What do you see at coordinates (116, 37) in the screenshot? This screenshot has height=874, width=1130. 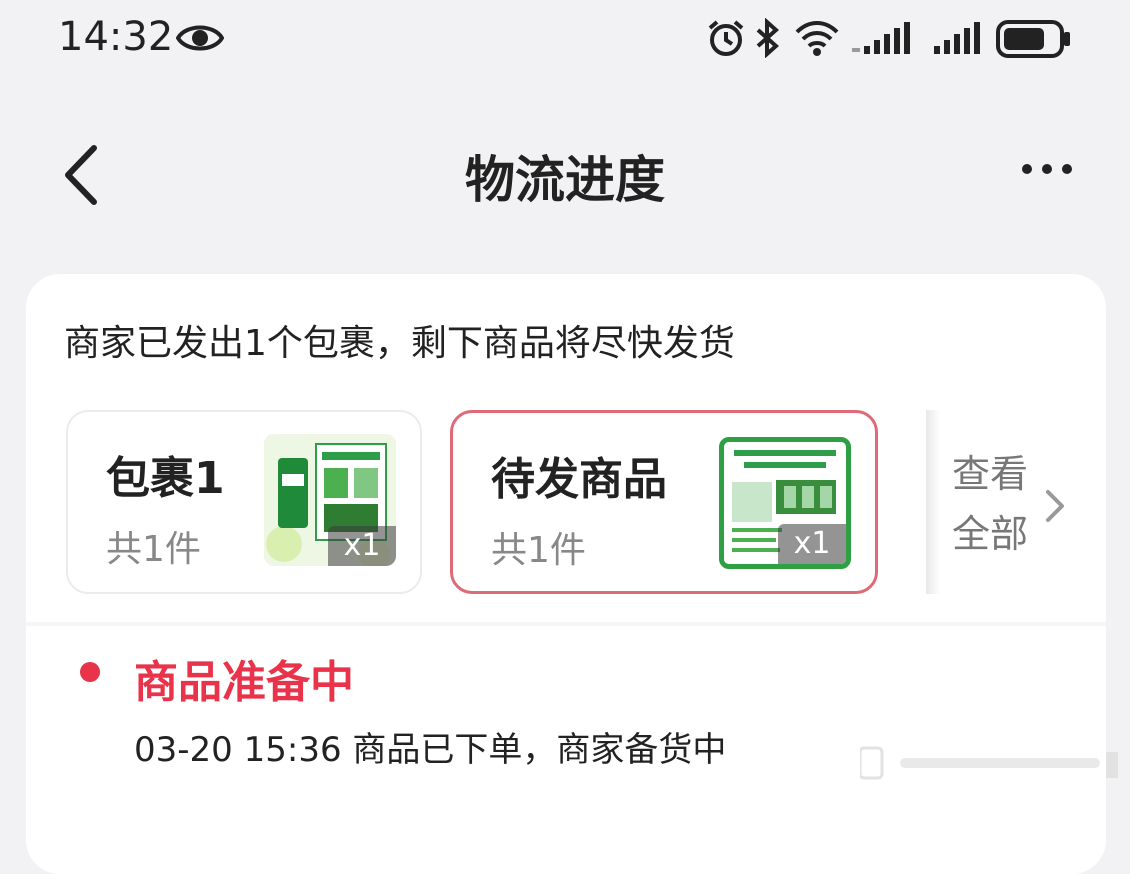 I see `clock-time: 14:32` at bounding box center [116, 37].